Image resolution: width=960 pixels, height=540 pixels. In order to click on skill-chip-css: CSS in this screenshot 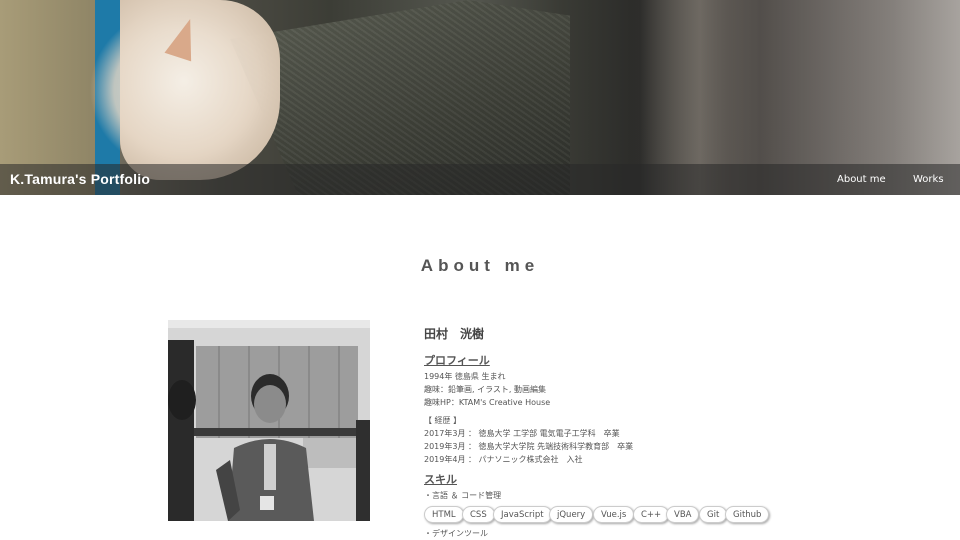, I will do `click(478, 514)`.